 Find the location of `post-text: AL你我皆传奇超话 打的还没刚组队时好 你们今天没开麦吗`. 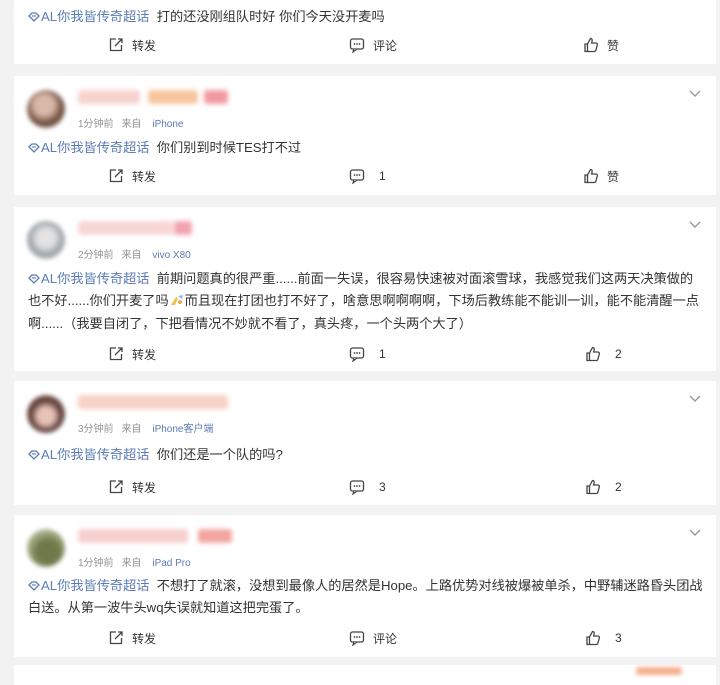

post-text: AL你我皆传奇超话 打的还没刚组队时好 你们今天没开麦吗 is located at coordinates (205, 17).